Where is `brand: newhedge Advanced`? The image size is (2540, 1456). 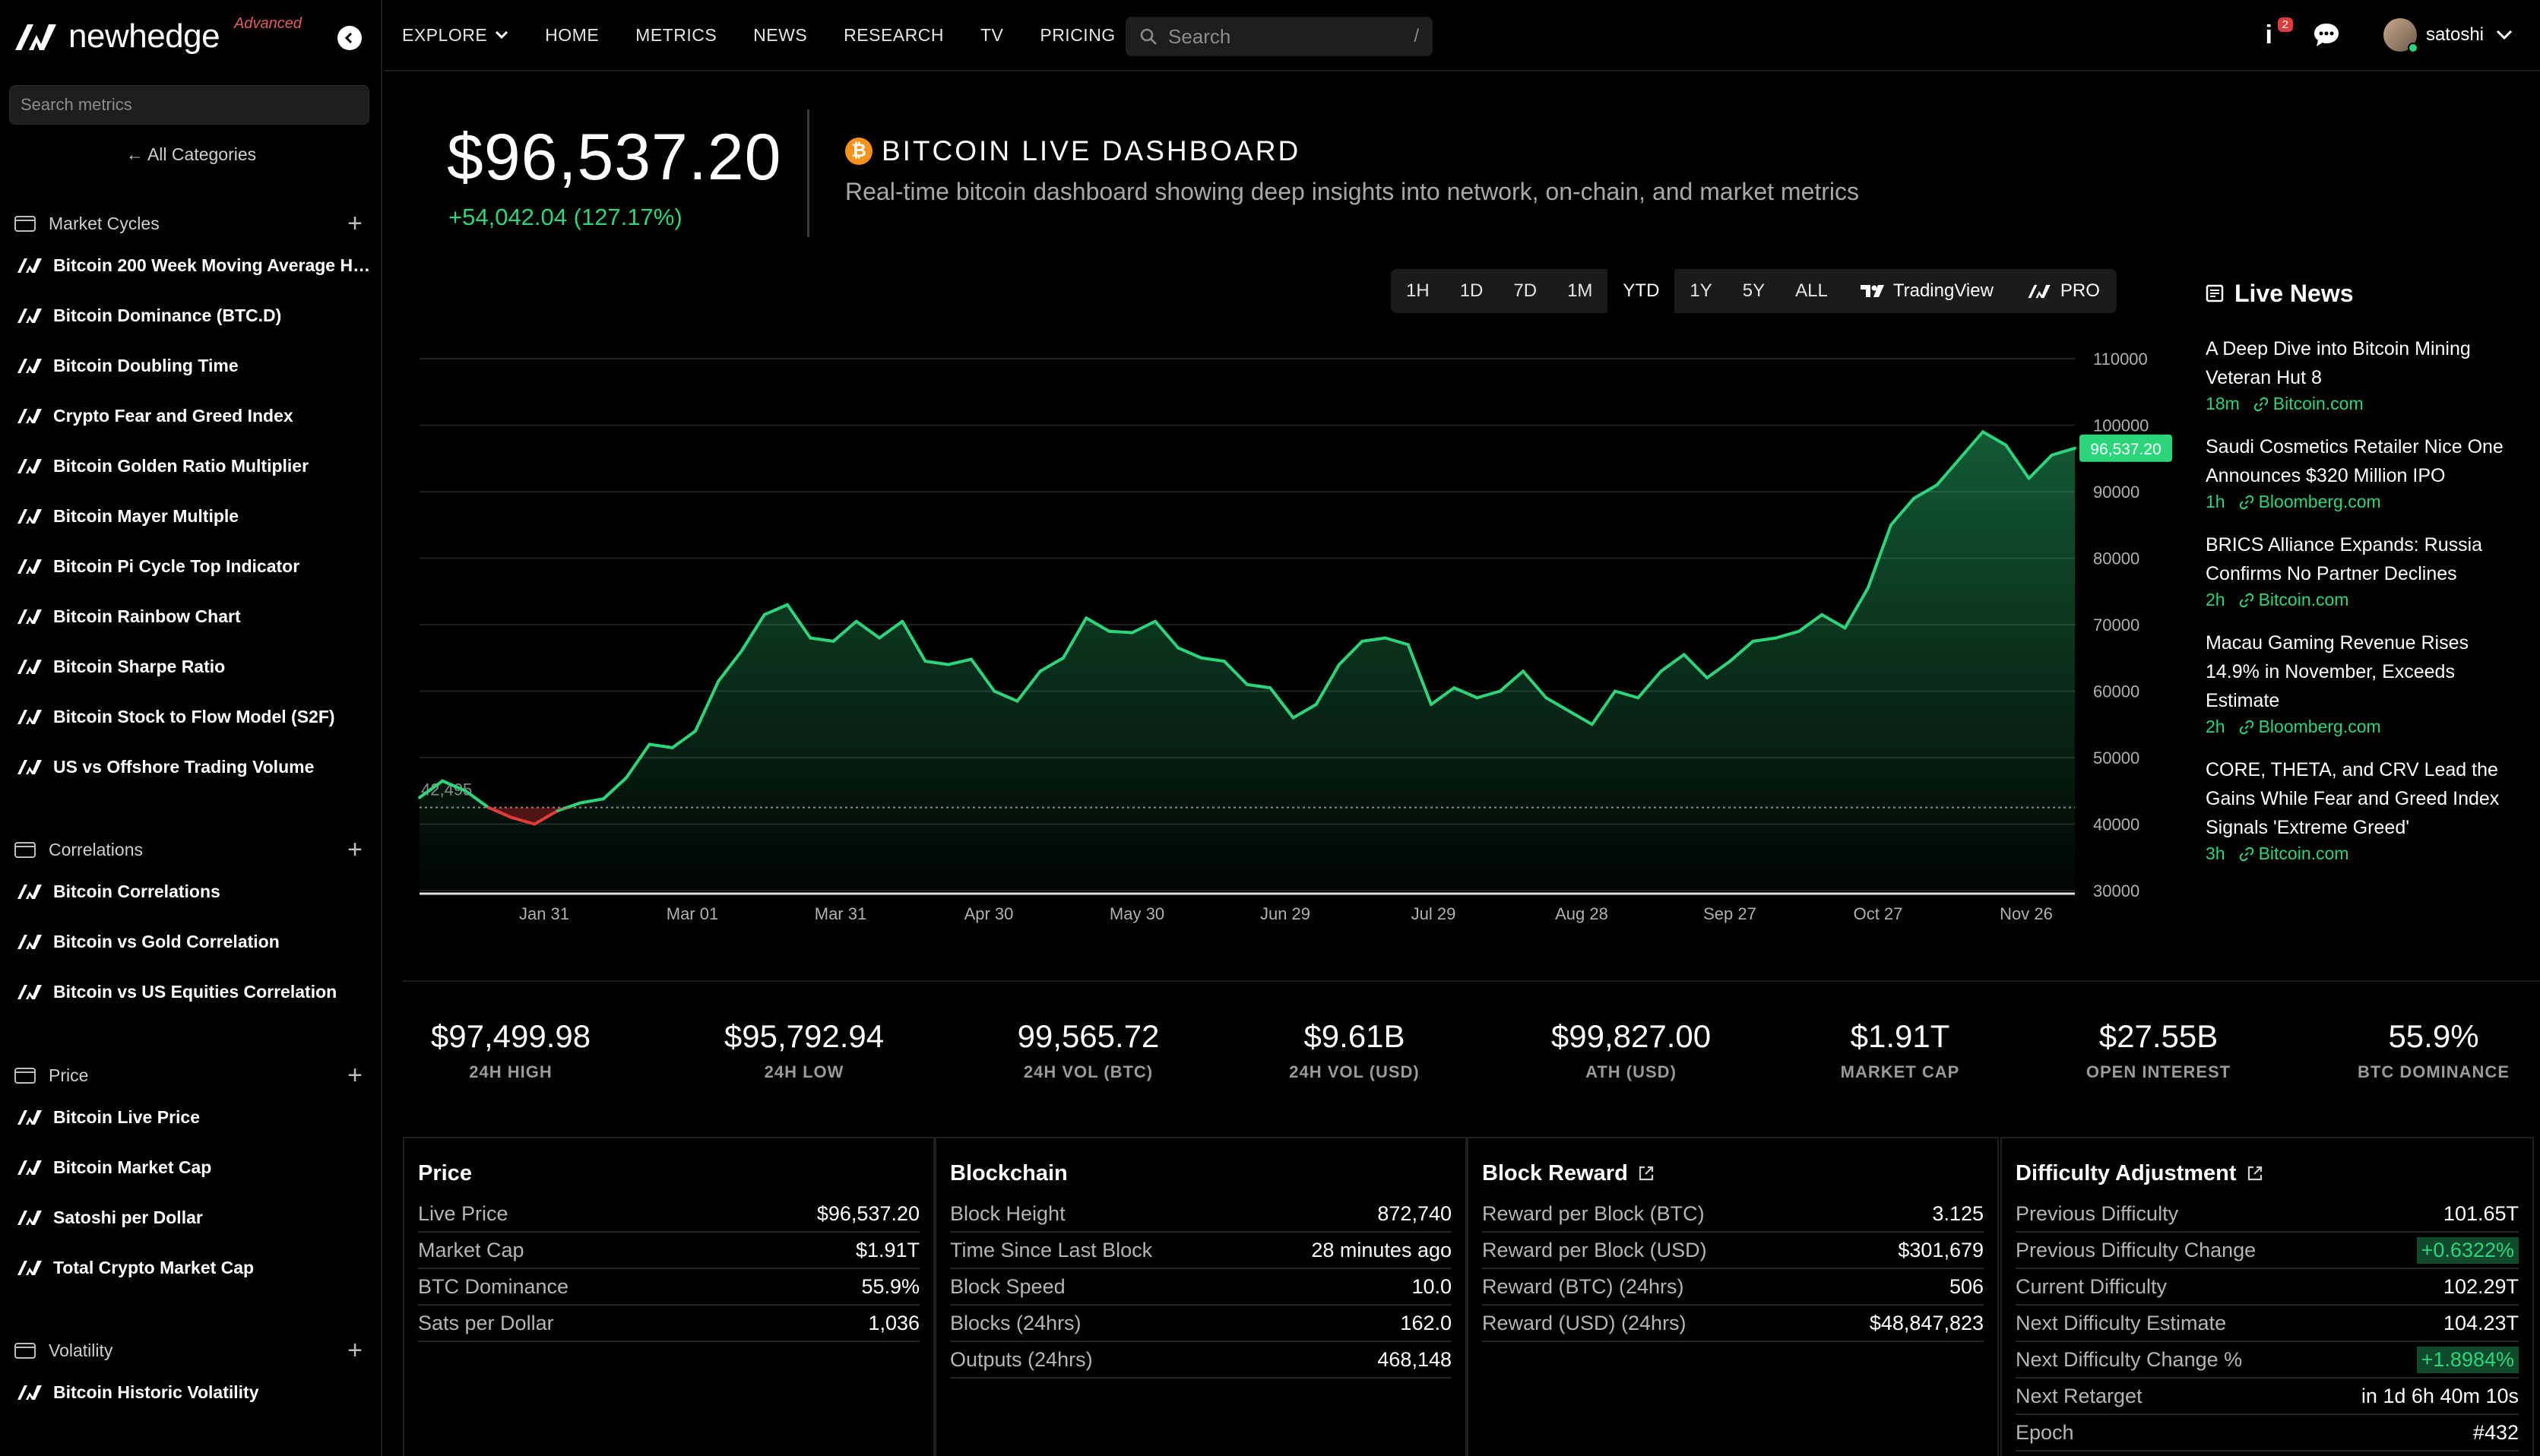
brand: newhedge Advanced is located at coordinates (158, 36).